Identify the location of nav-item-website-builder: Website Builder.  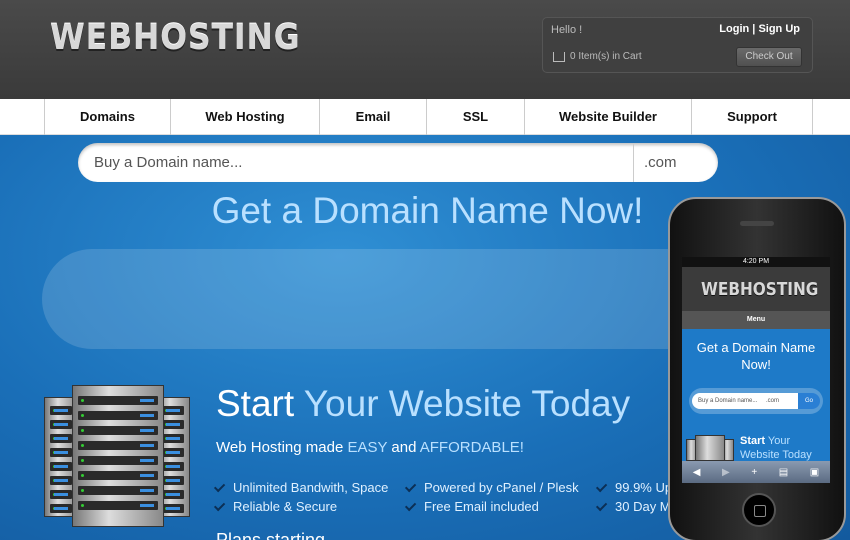
(607, 117).